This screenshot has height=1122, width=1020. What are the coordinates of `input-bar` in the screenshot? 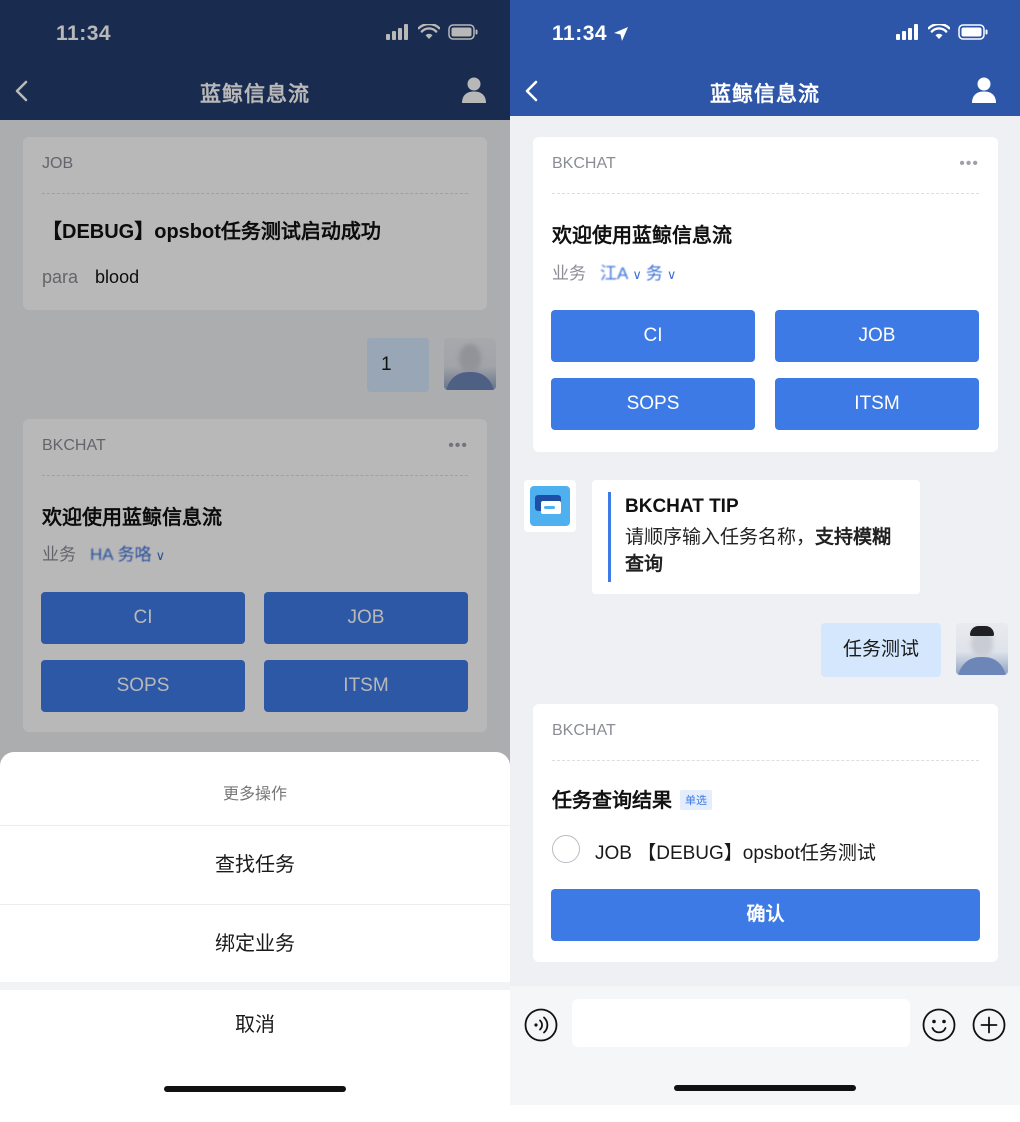 It's located at (765, 1045).